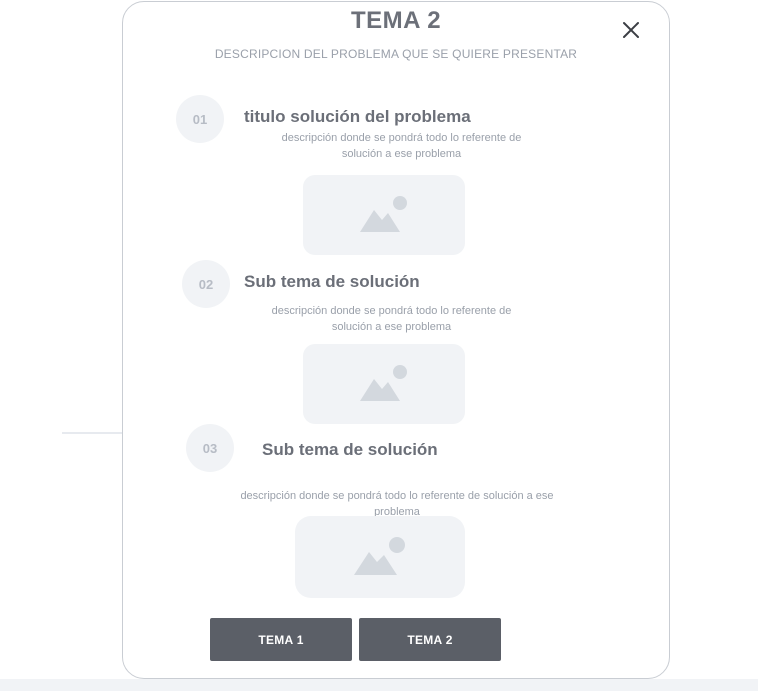  What do you see at coordinates (430, 639) in the screenshot?
I see `tema-2-button: TEMA 2` at bounding box center [430, 639].